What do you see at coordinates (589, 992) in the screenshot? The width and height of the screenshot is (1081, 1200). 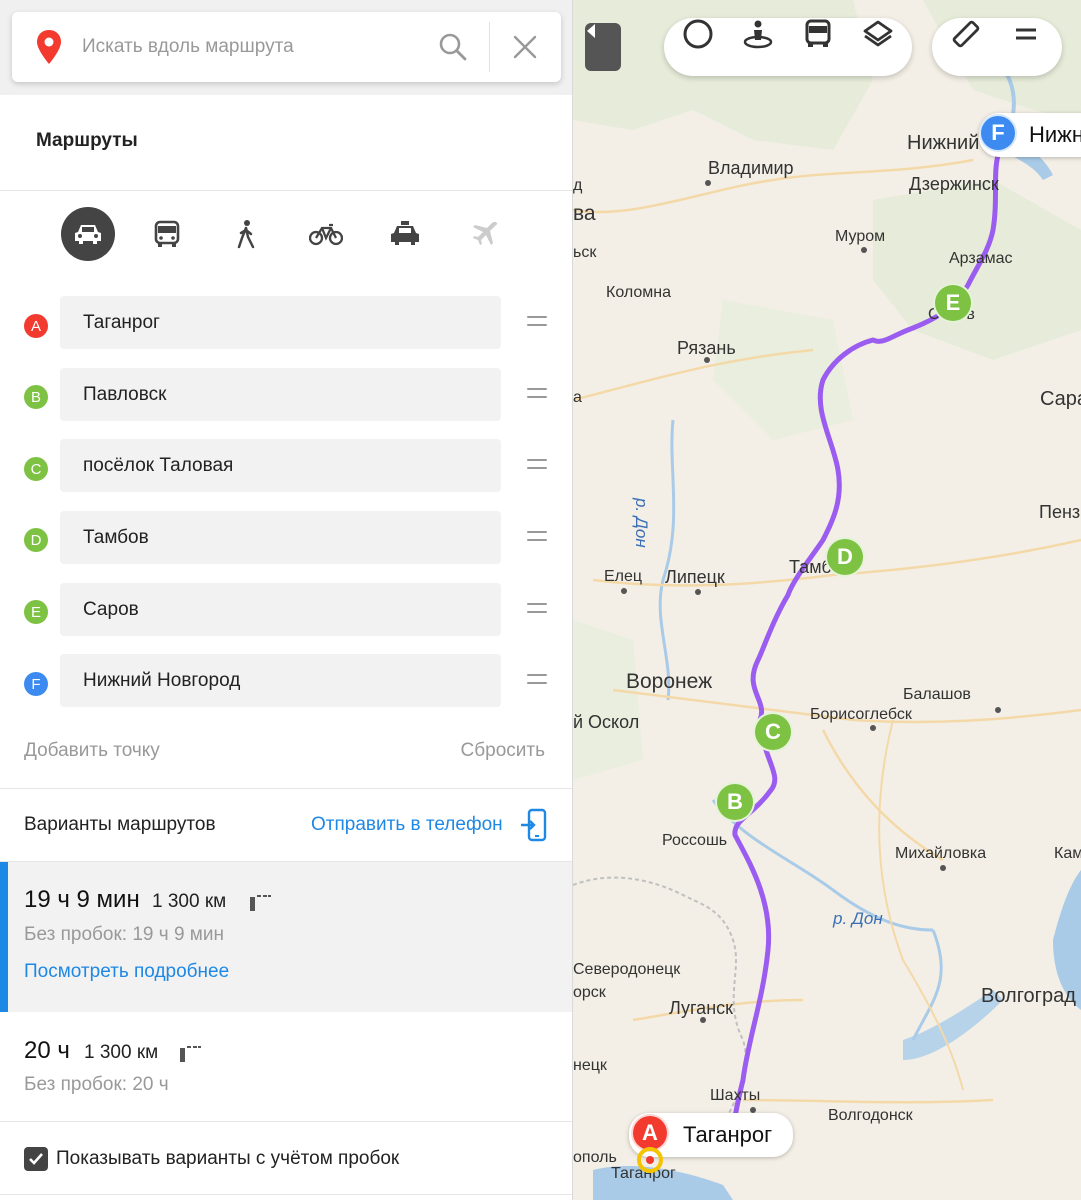 I see `map-city-label: орск` at bounding box center [589, 992].